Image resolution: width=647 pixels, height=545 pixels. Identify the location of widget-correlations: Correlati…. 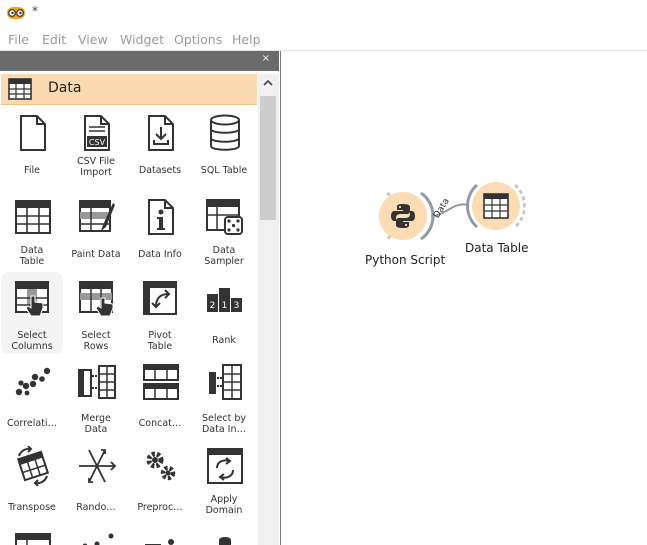
(32, 397).